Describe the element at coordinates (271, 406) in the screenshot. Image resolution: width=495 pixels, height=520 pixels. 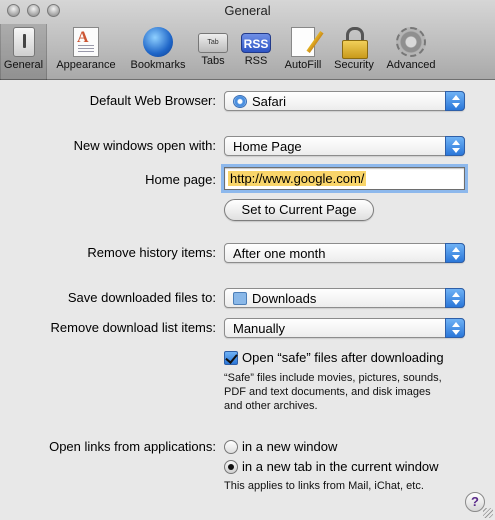
I see `safe-files-note-3: and other archives.` at that location.